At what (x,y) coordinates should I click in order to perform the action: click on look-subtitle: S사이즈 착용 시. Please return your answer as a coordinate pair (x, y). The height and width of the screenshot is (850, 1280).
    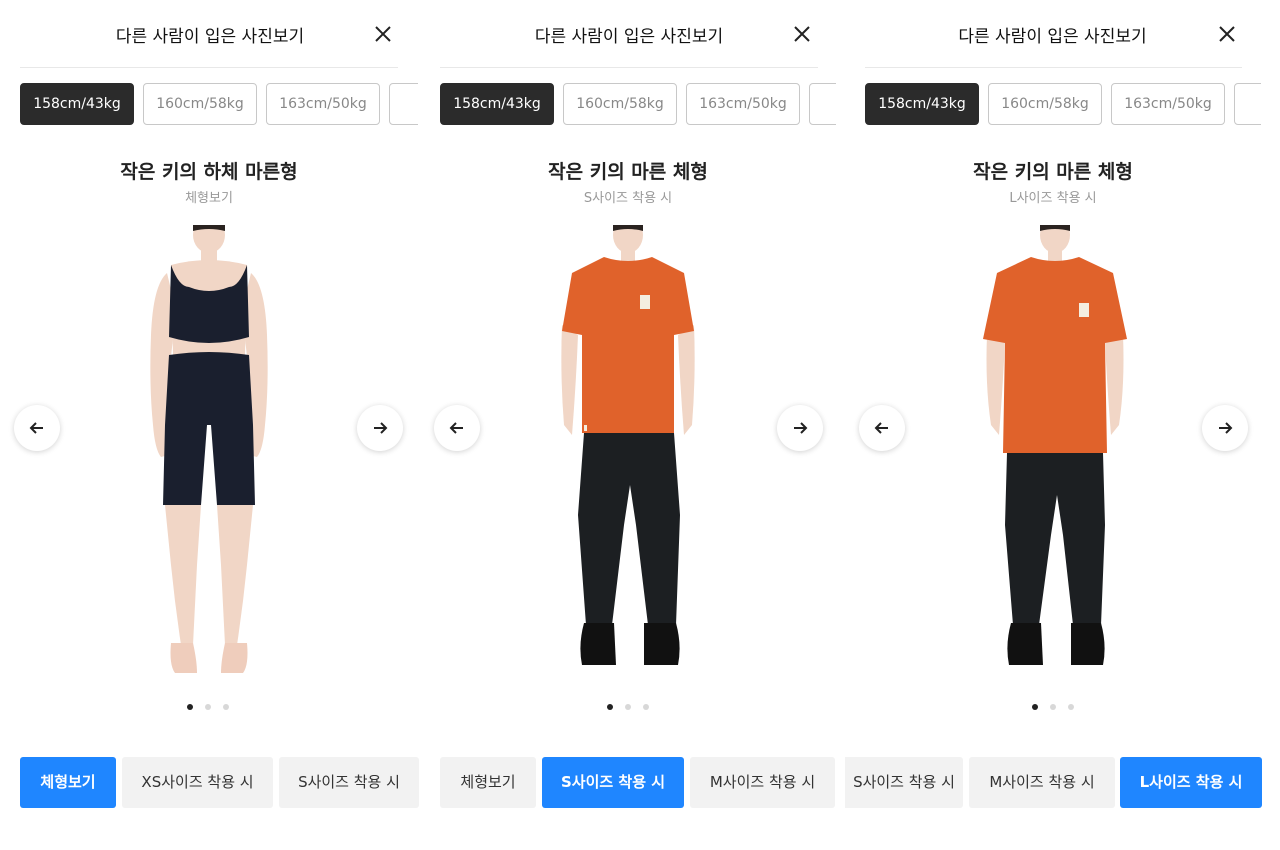
    Looking at the image, I should click on (628, 198).